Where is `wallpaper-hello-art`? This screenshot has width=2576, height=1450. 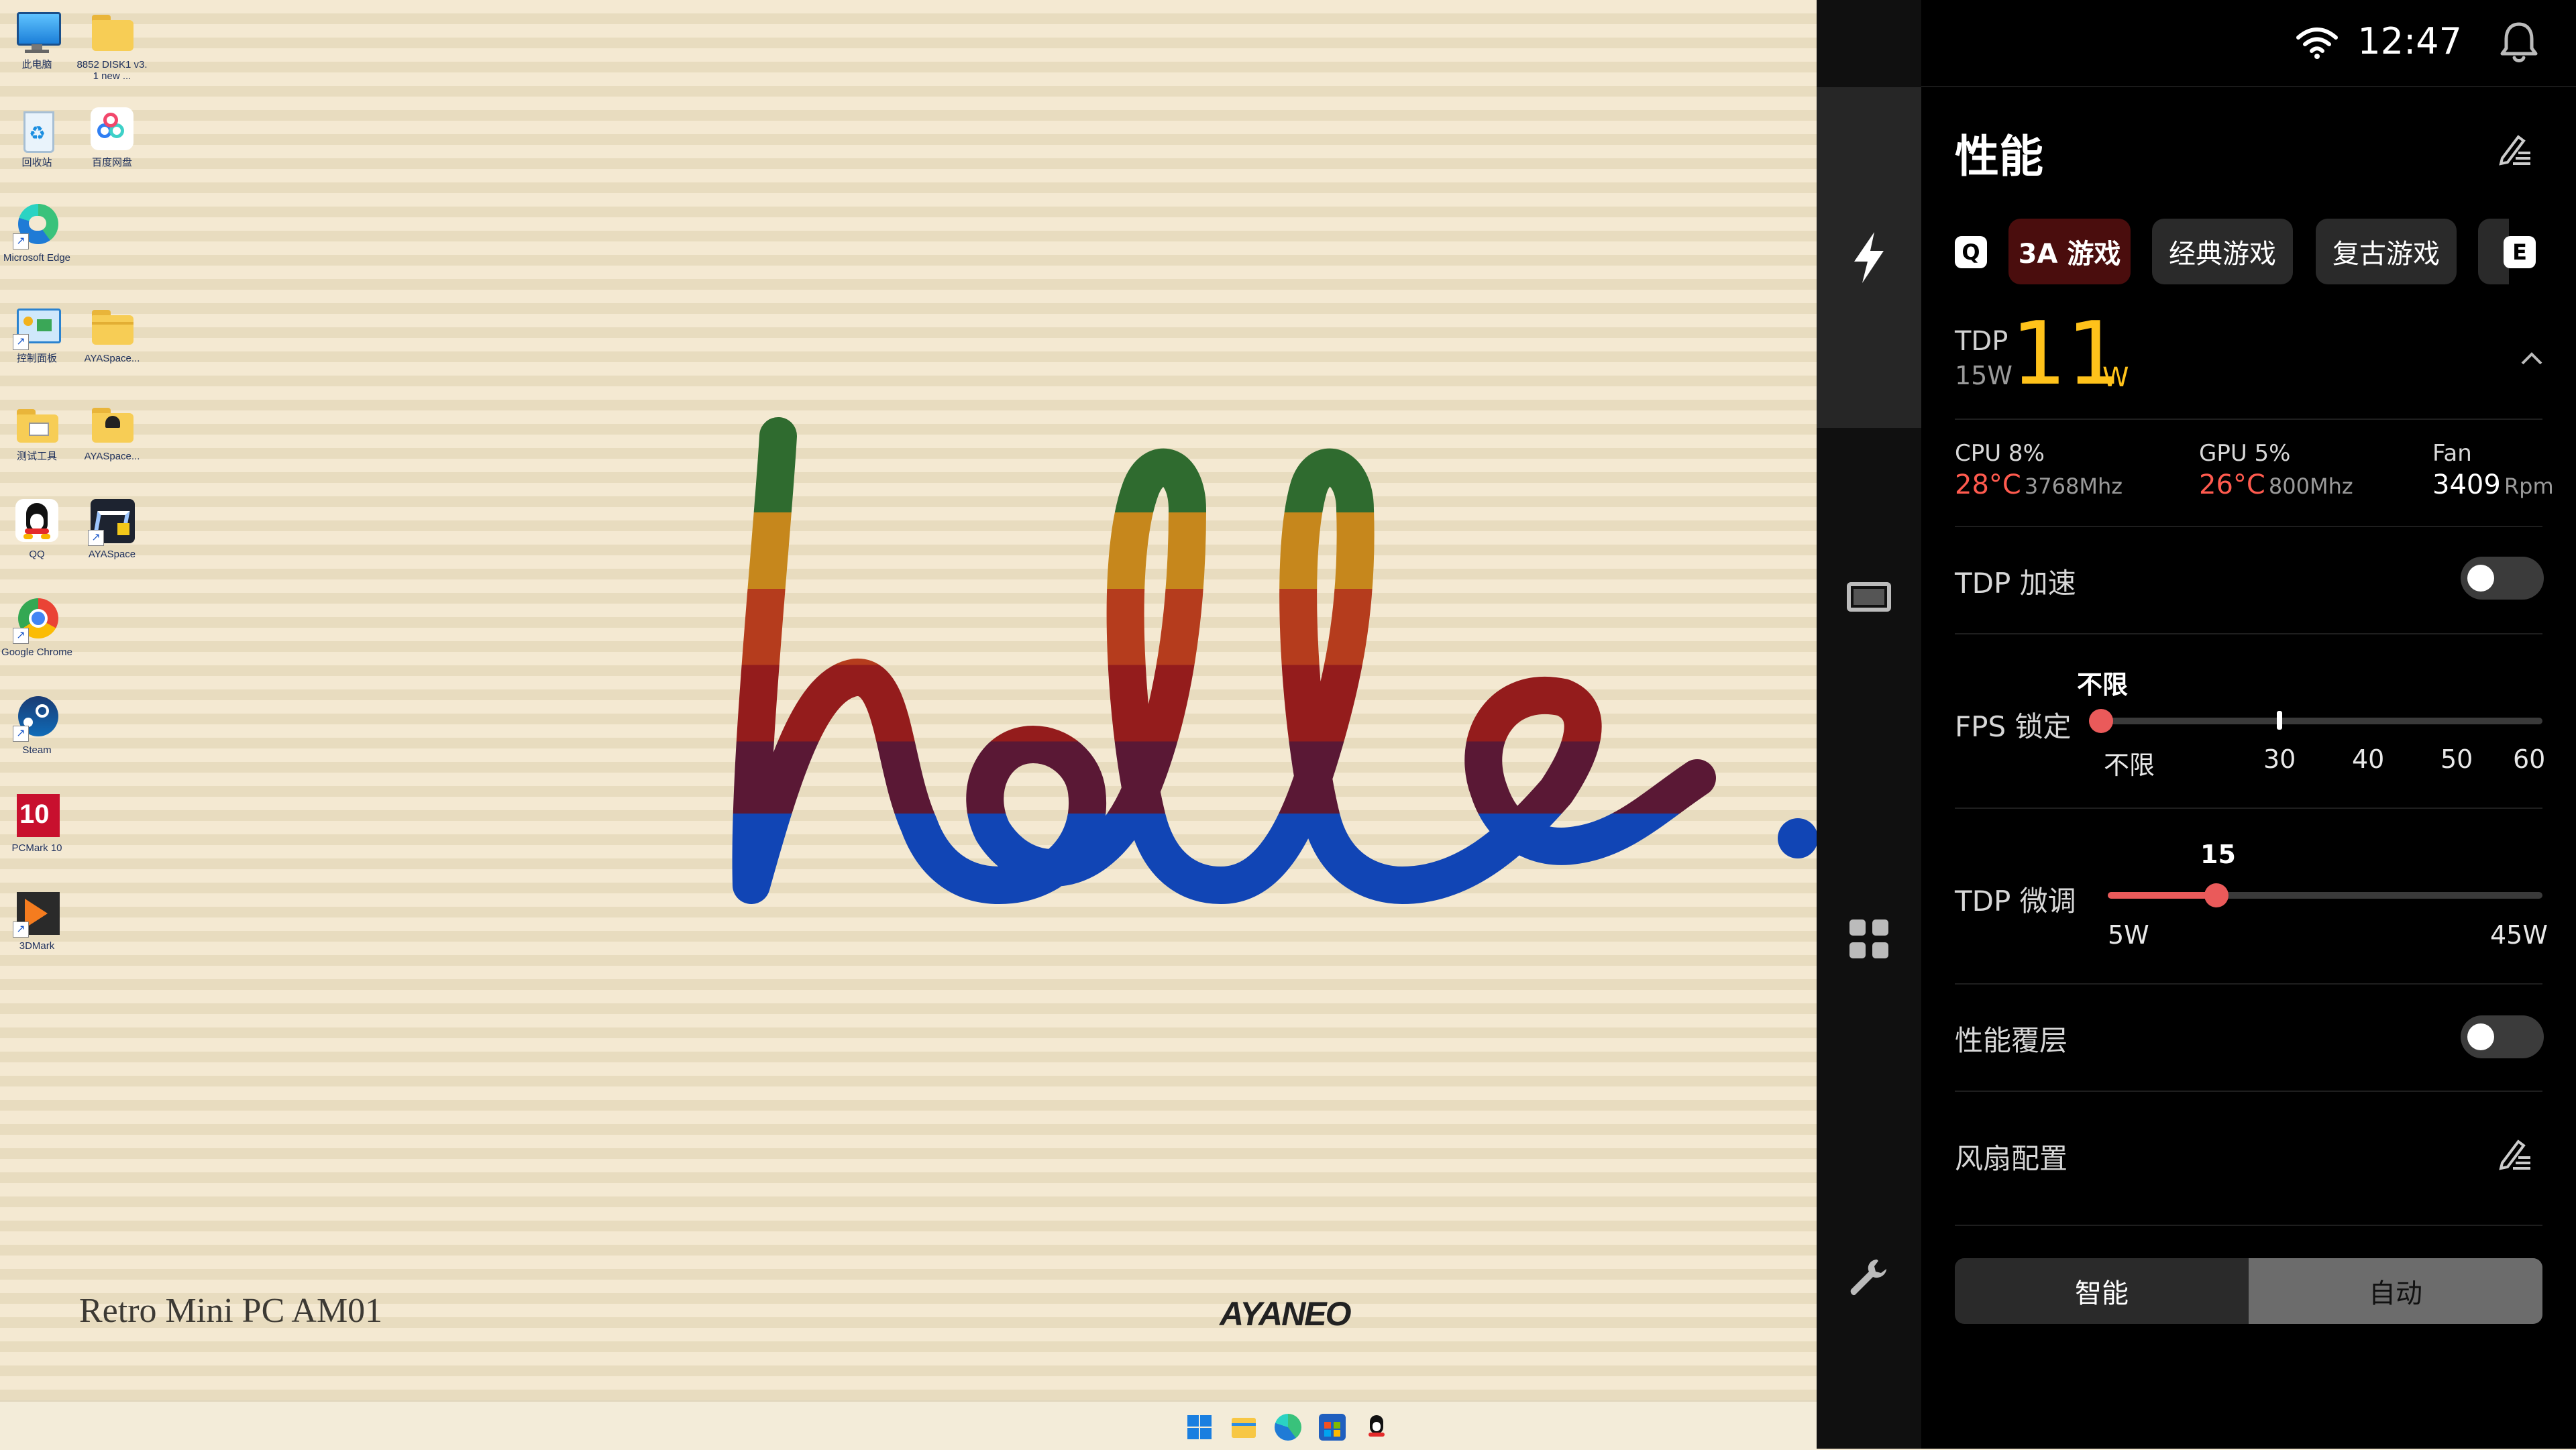
wallpaper-hello-art is located at coordinates (1274, 660).